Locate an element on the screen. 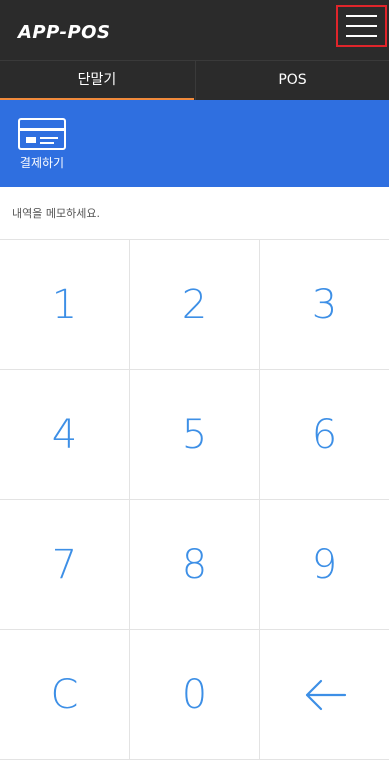 Image resolution: width=389 pixels, height=760 pixels. key-5: 5 is located at coordinates (195, 435).